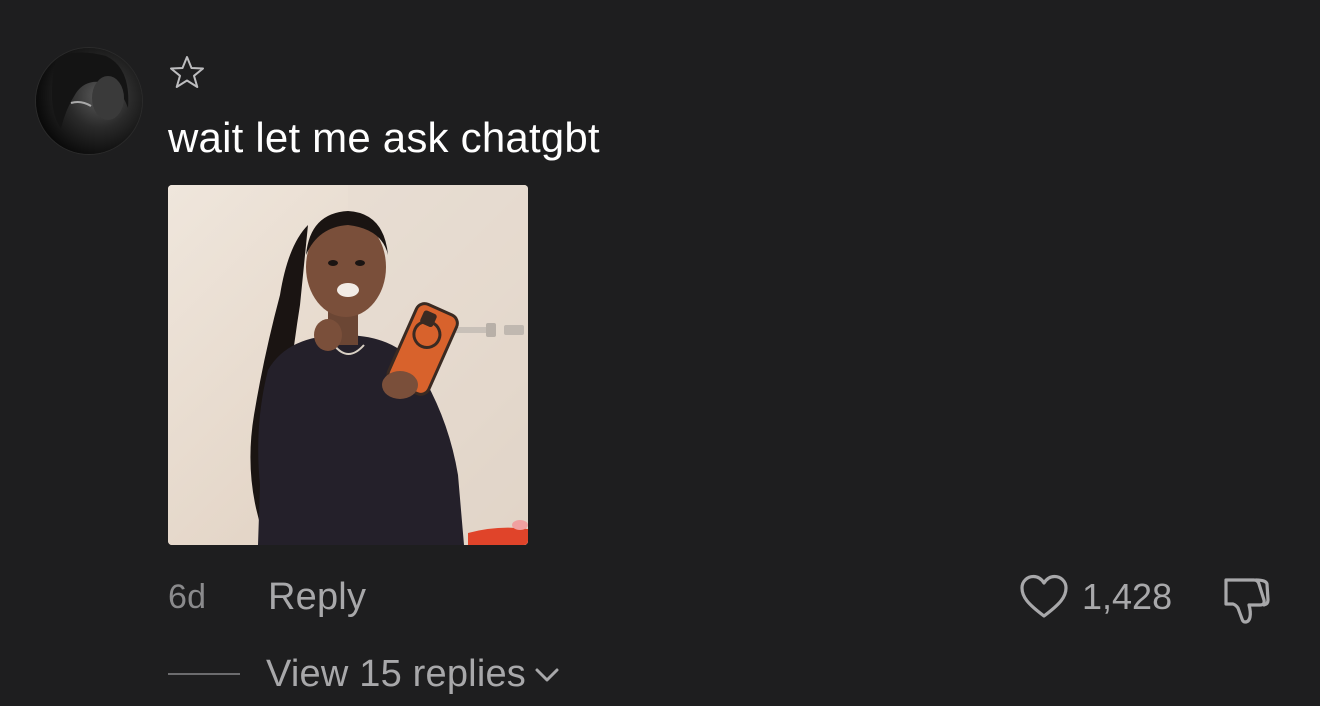 The height and width of the screenshot is (706, 1320). Describe the element at coordinates (187, 73) in the screenshot. I see `star-outline-icon` at that location.